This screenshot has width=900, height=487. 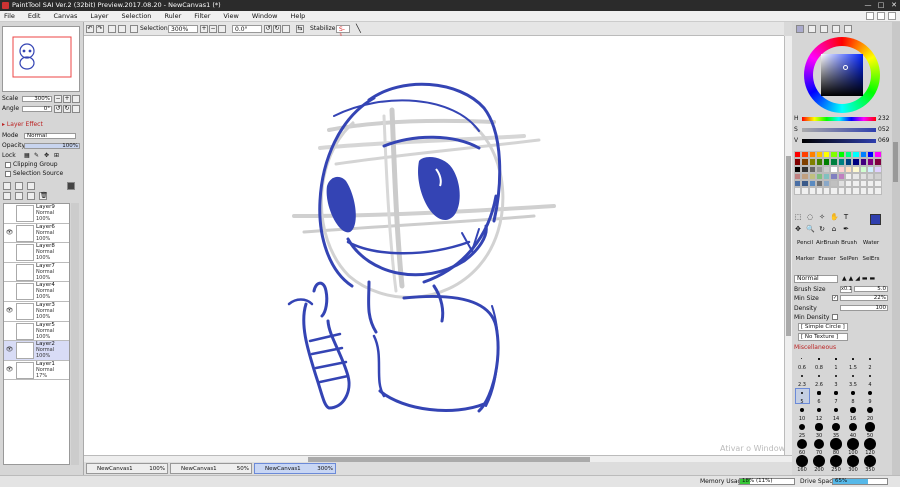 I want to click on layer-visibility-icon: 👁, so click(x=9, y=350).